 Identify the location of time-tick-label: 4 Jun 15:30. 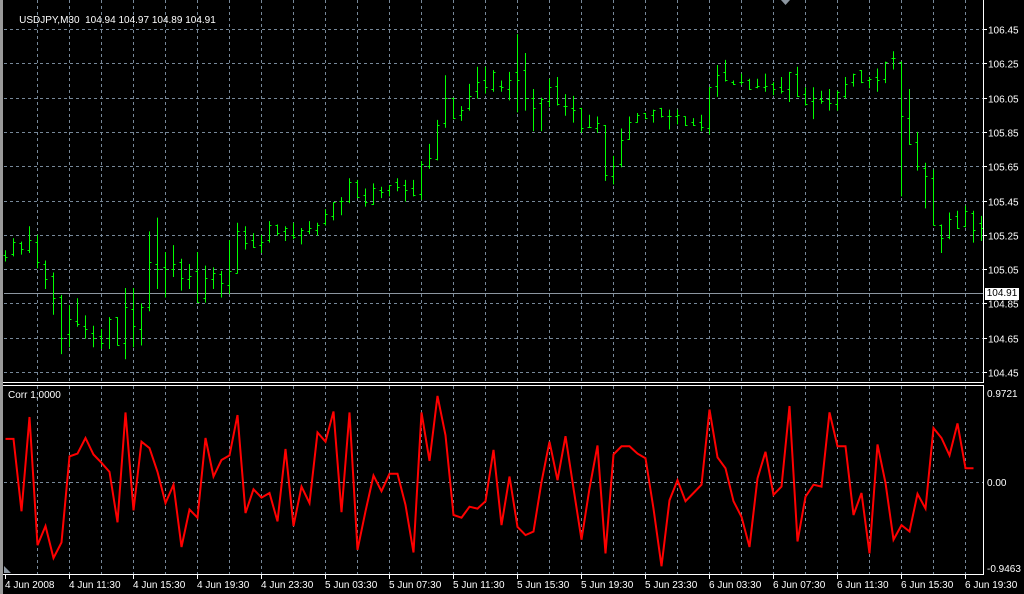
(159, 585).